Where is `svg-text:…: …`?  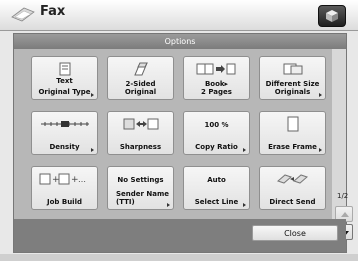 svg-text:…: … is located at coordinates (82, 179).